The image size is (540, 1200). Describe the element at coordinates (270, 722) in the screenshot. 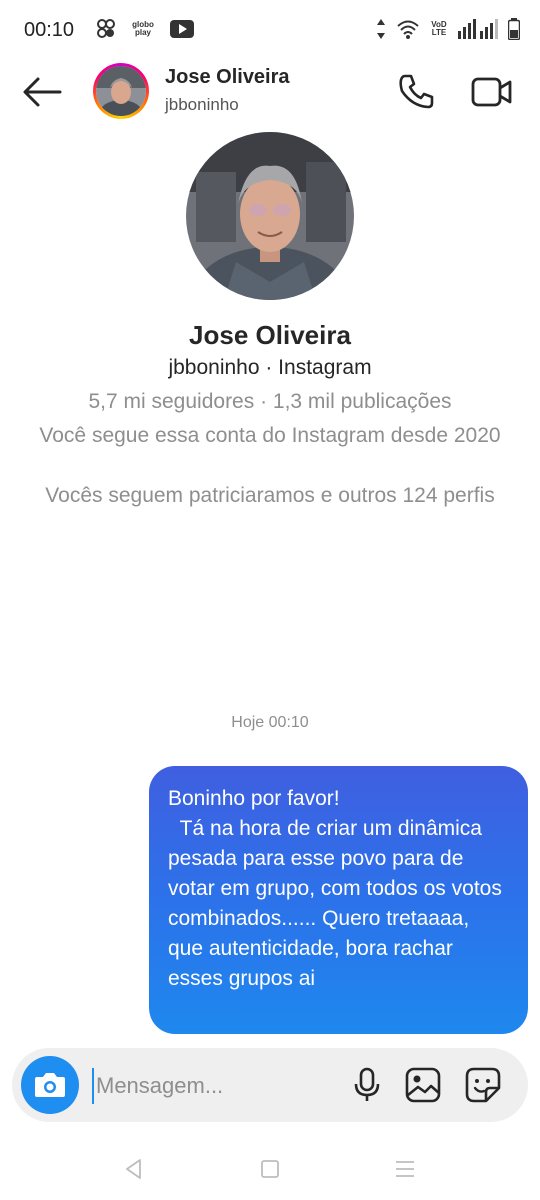

I see `message-timestamp: Hoje 00:10` at that location.